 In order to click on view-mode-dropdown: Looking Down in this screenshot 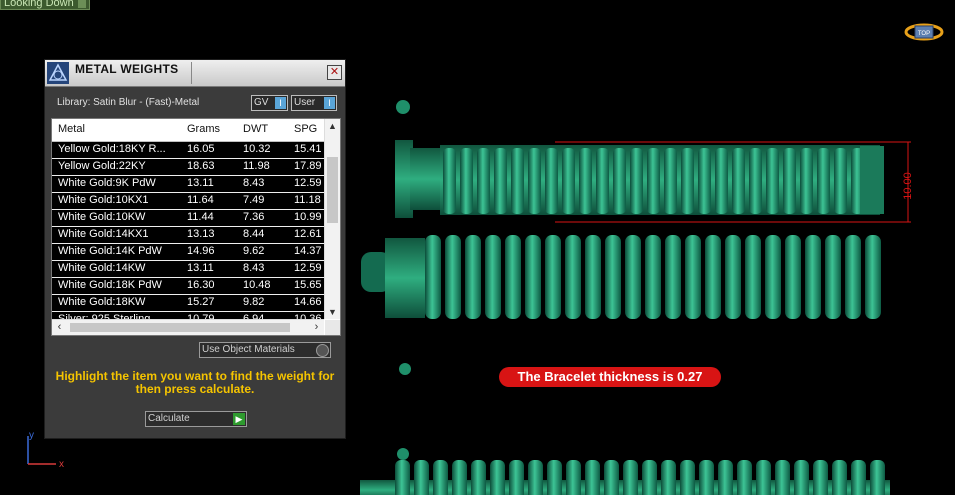, I will do `click(45, 5)`.